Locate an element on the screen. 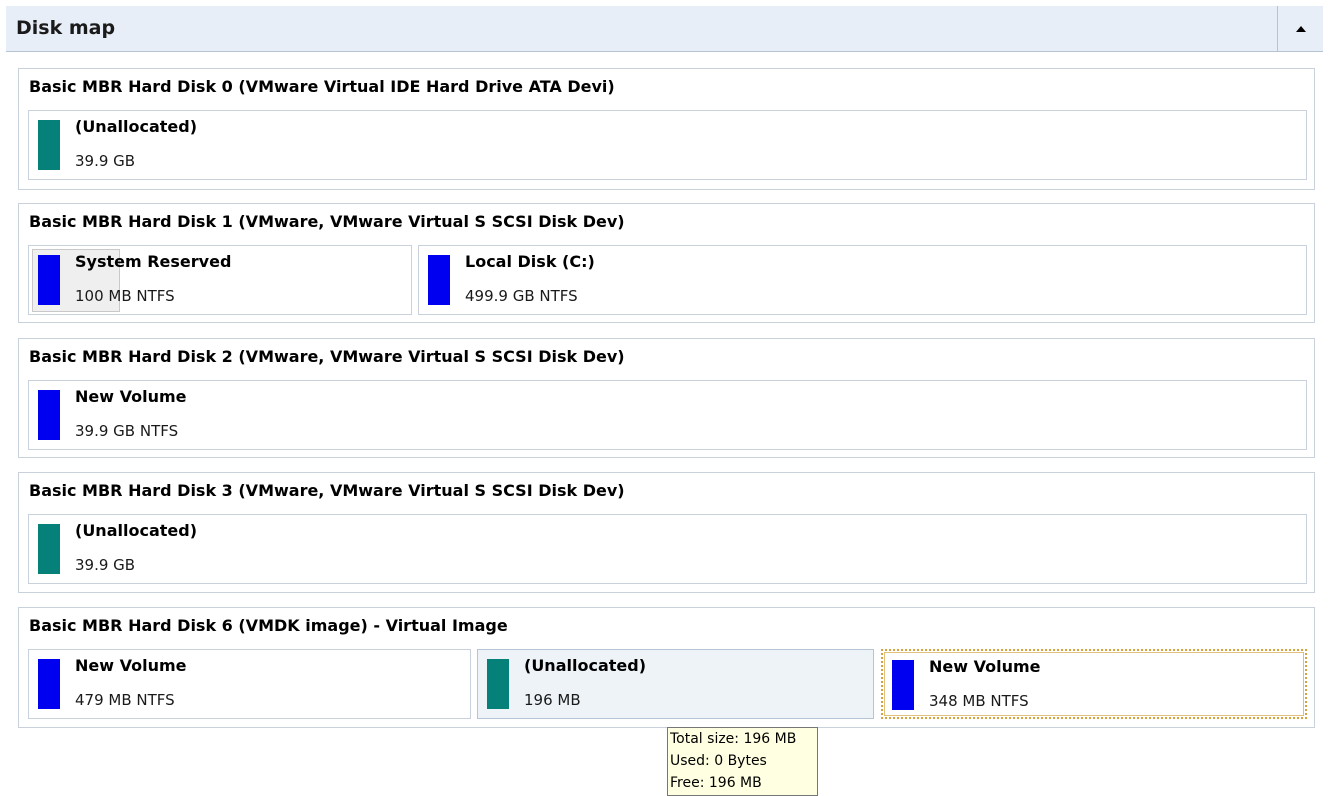 Image resolution: width=1329 pixels, height=796 pixels. tooltip-total-size: Total size: 196 MB is located at coordinates (733, 739).